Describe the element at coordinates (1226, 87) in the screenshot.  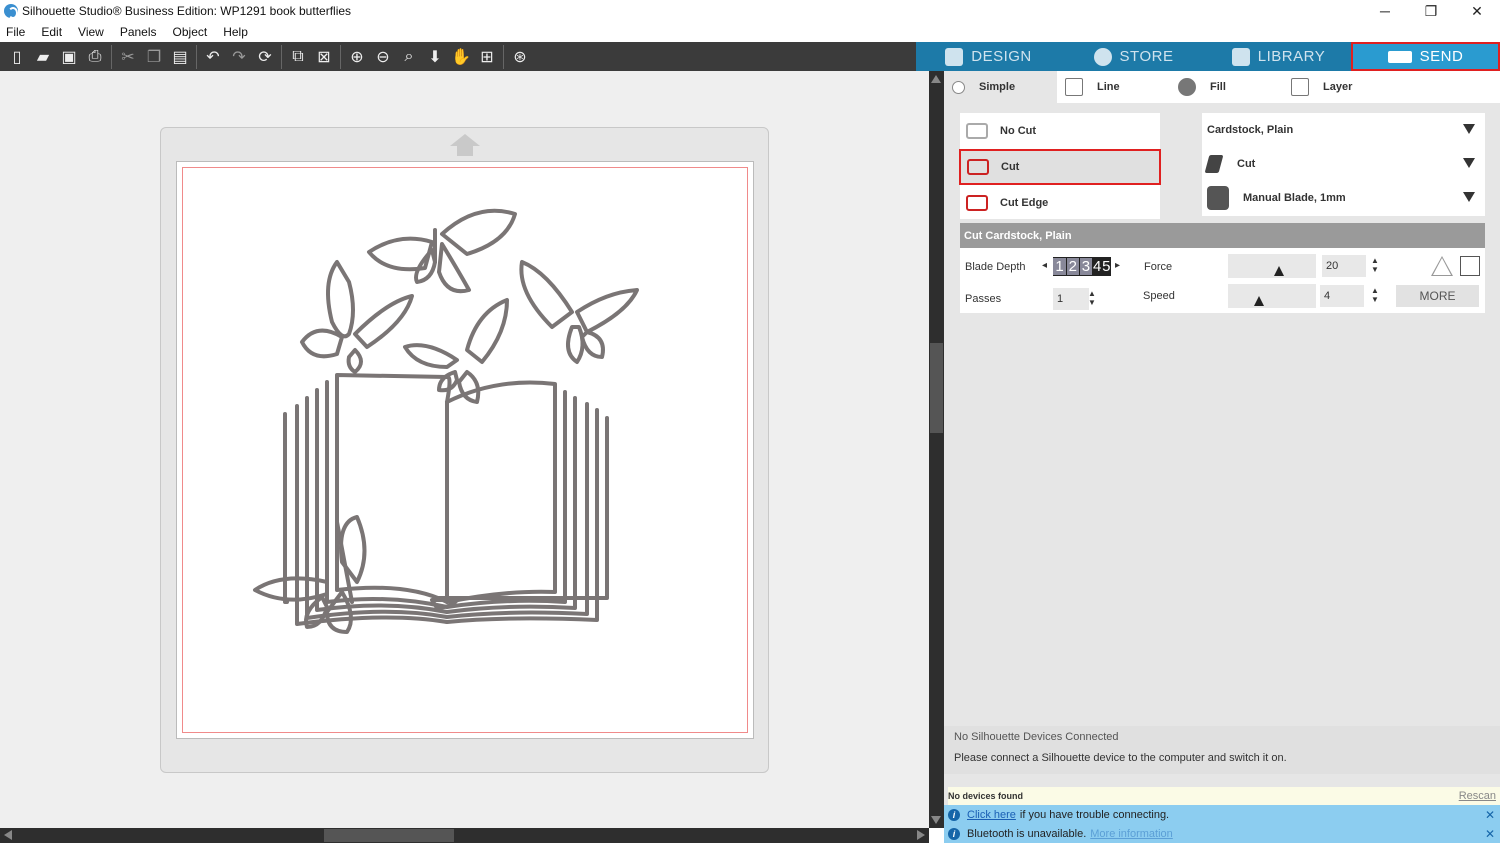
I see `tab-fill: Fill` at that location.